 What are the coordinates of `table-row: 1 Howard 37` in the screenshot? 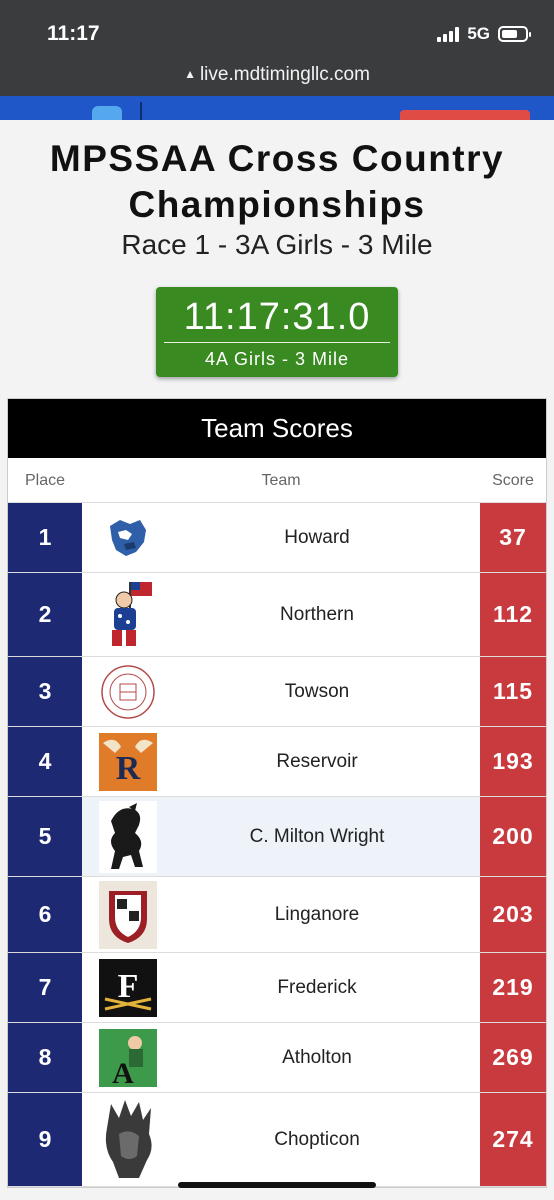 It's located at (277, 538).